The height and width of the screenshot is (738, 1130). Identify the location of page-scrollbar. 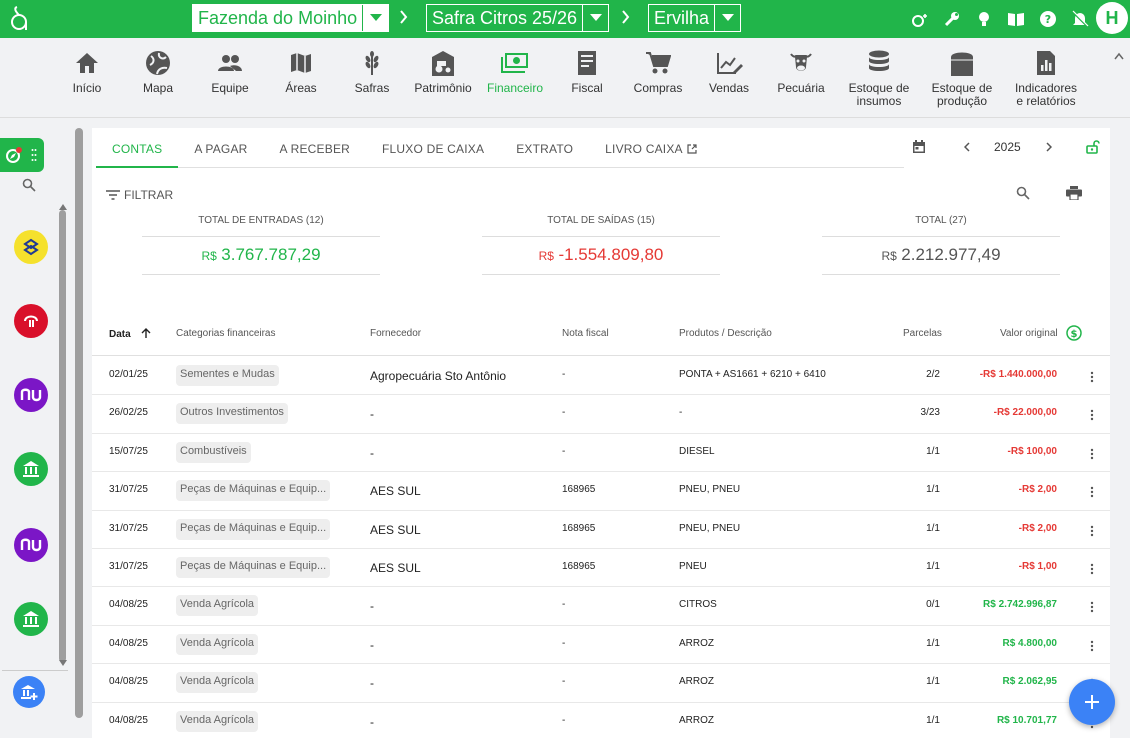
(79, 423).